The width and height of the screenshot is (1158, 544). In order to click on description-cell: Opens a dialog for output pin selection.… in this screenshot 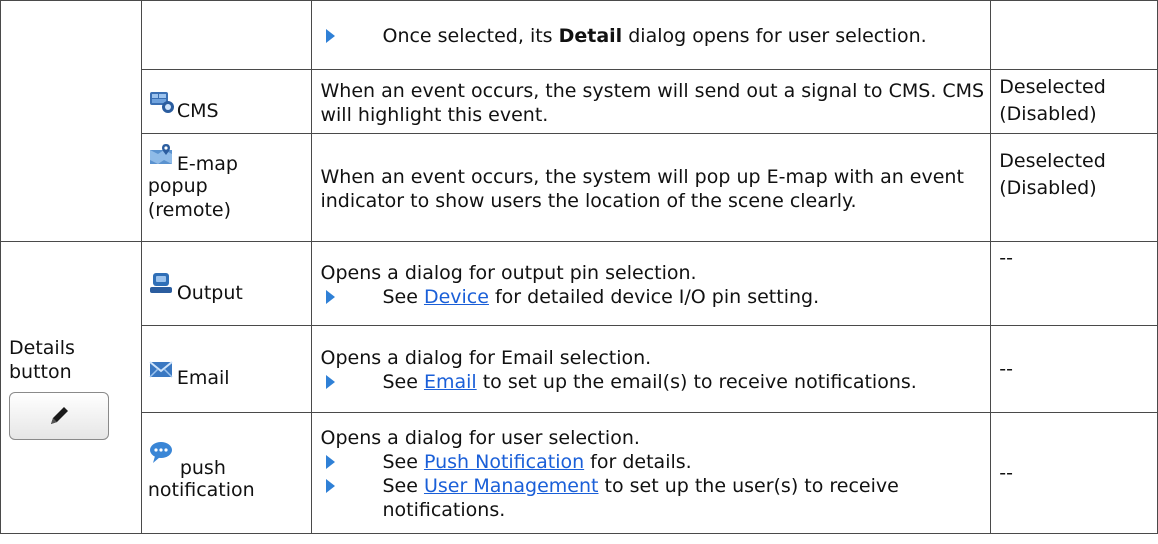, I will do `click(651, 283)`.